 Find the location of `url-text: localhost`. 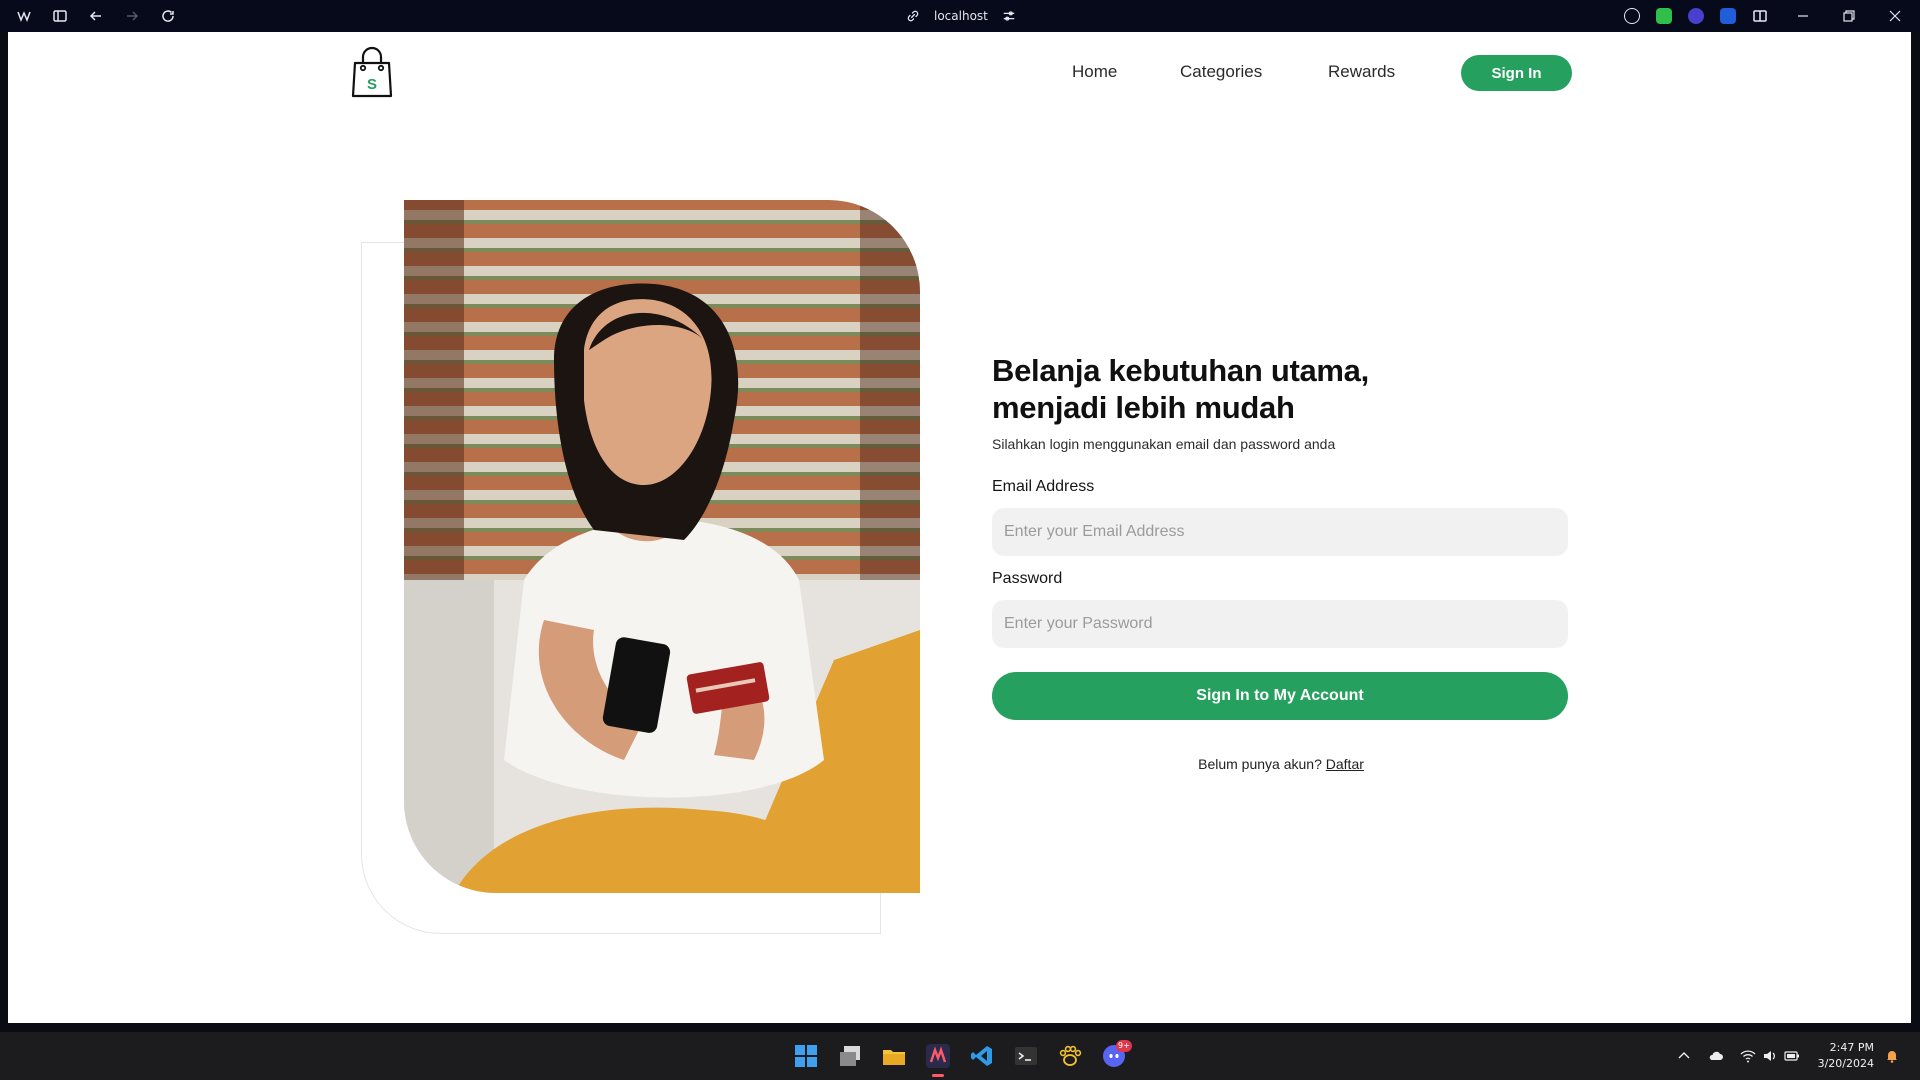

url-text: localhost is located at coordinates (961, 16).